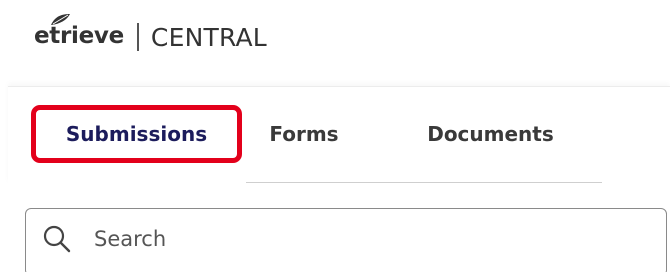  I want to click on tab-label: Submissions, so click(136, 134).